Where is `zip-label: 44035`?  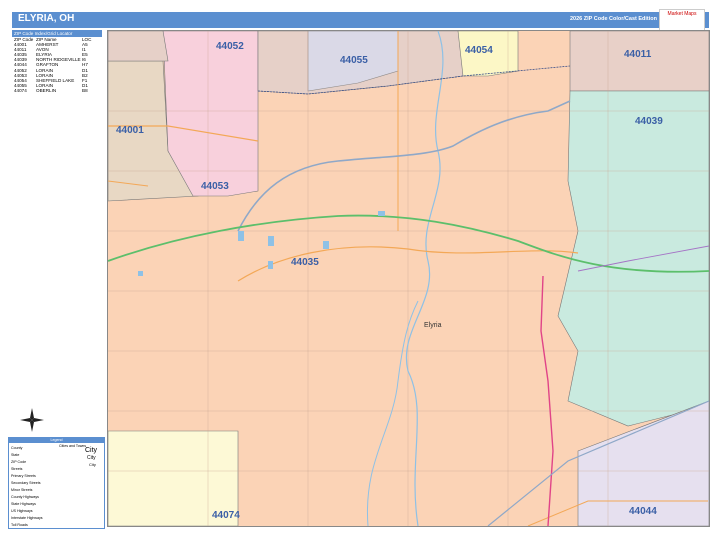
zip-label: 44035 is located at coordinates (305, 262).